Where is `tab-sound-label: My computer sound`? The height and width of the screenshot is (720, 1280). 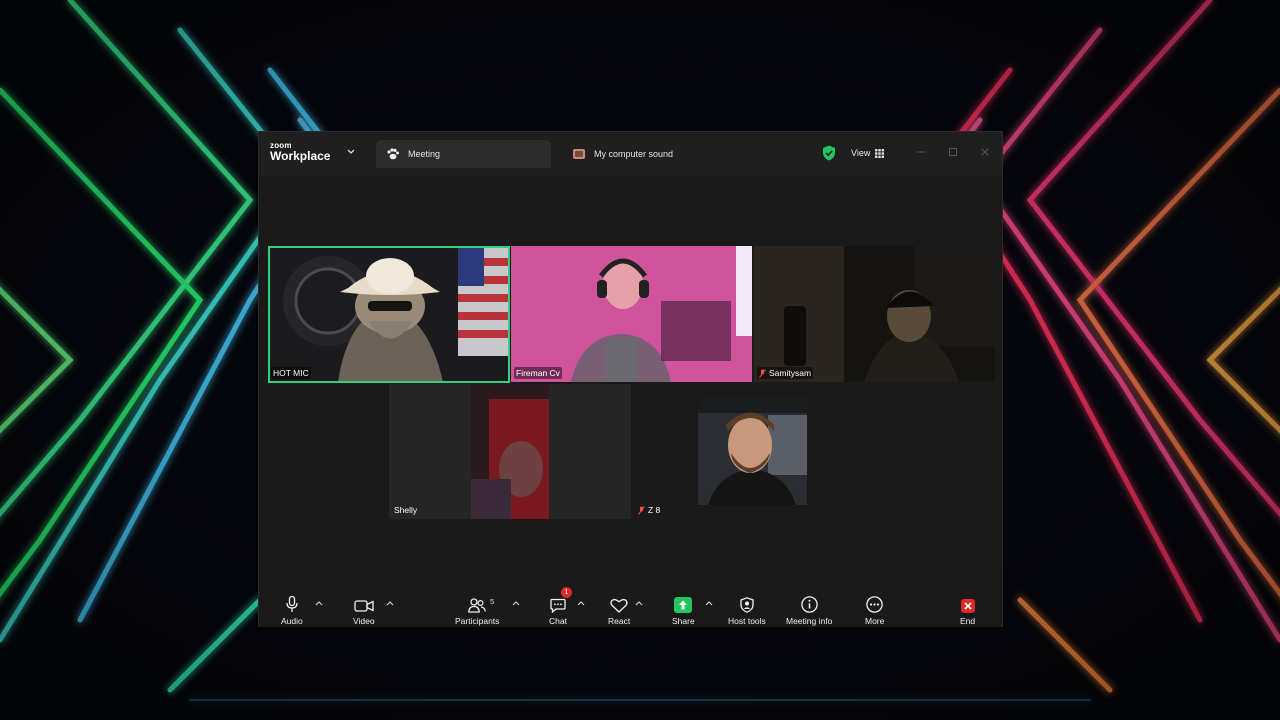 tab-sound-label: My computer sound is located at coordinates (634, 154).